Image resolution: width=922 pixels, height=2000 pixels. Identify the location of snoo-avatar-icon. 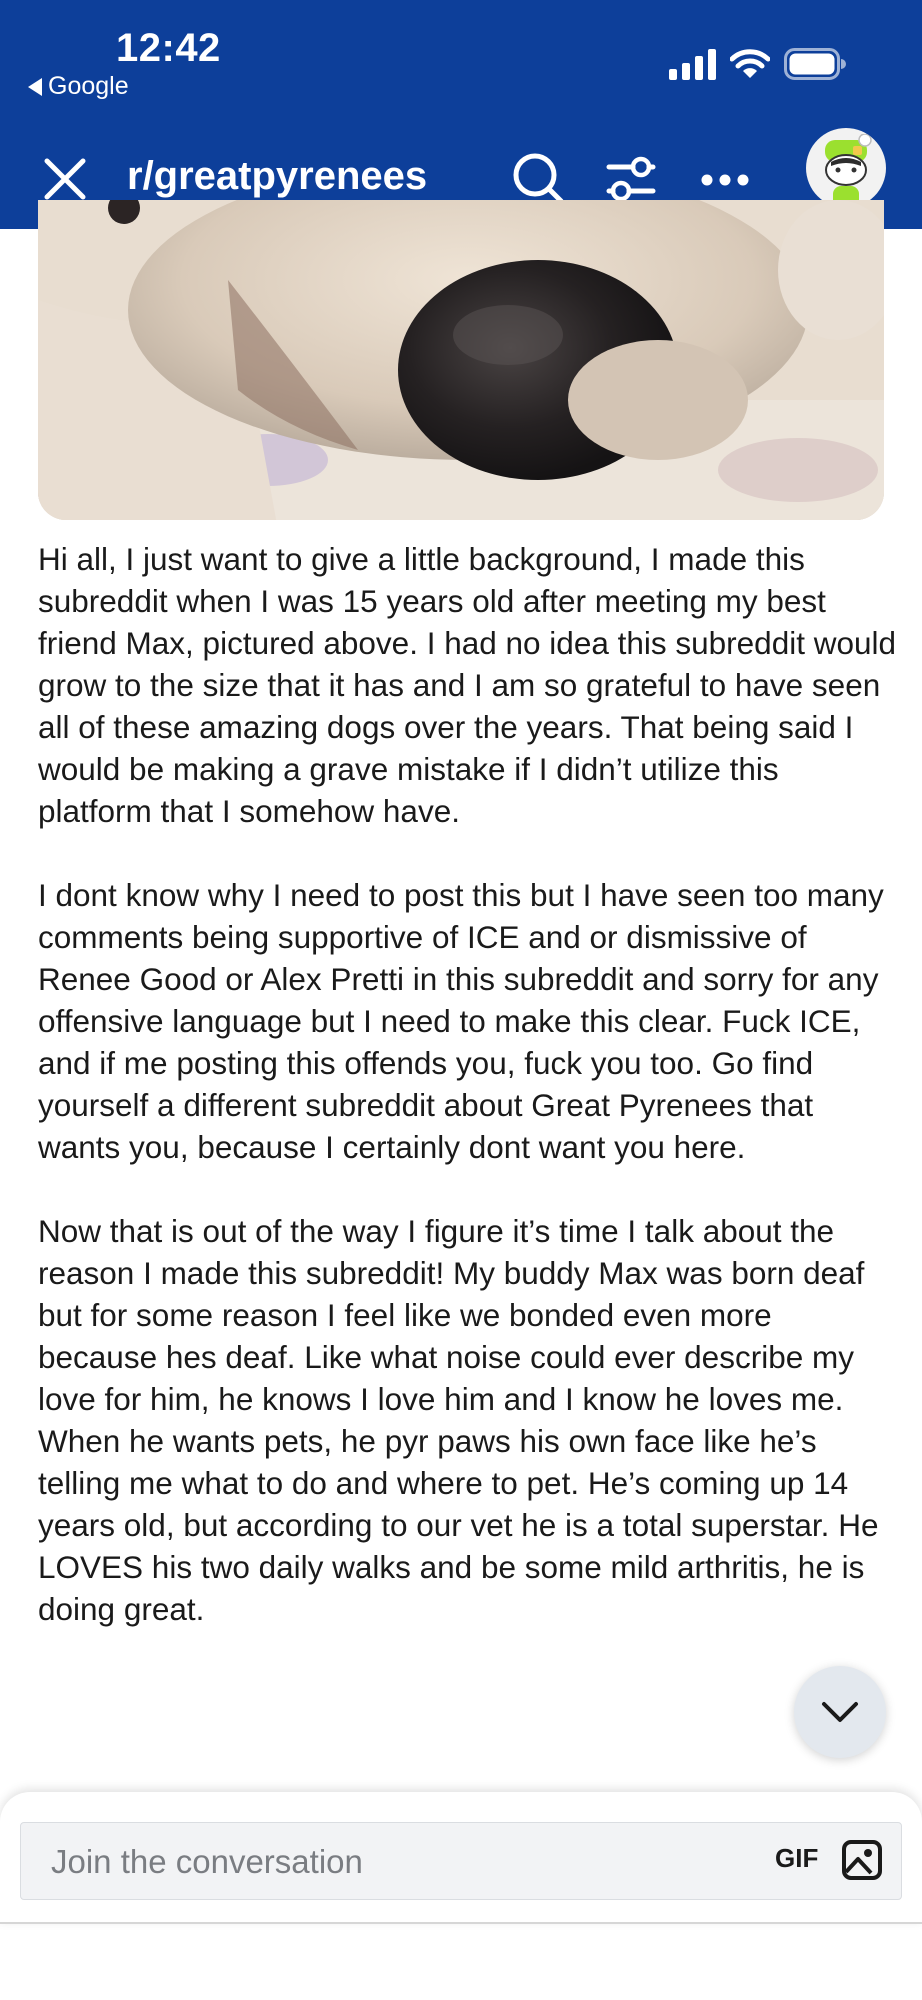
(848, 171).